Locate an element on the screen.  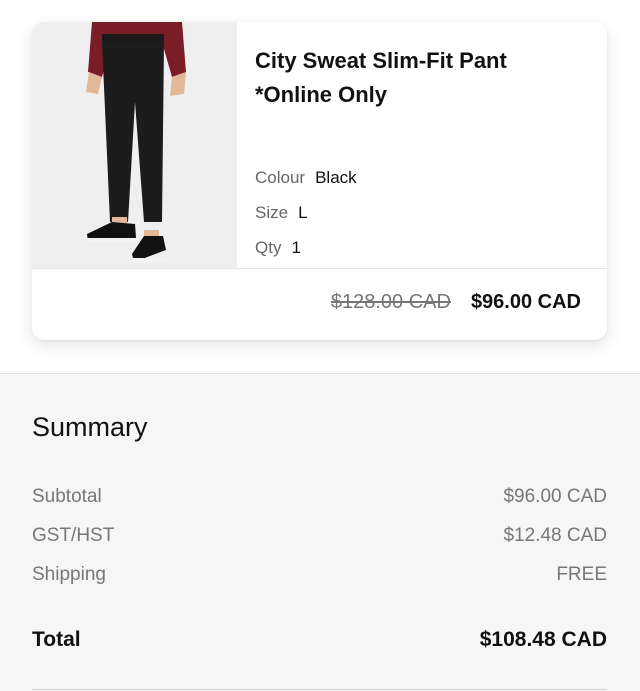
card-divider is located at coordinates (319, 268).